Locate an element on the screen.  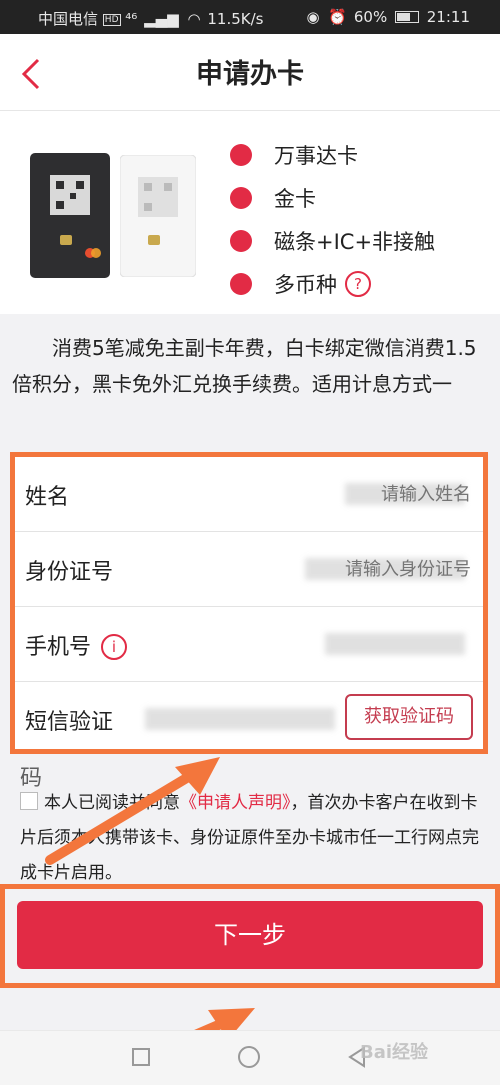
feature-item: 磁条+IC+非接触 is located at coordinates (332, 240).